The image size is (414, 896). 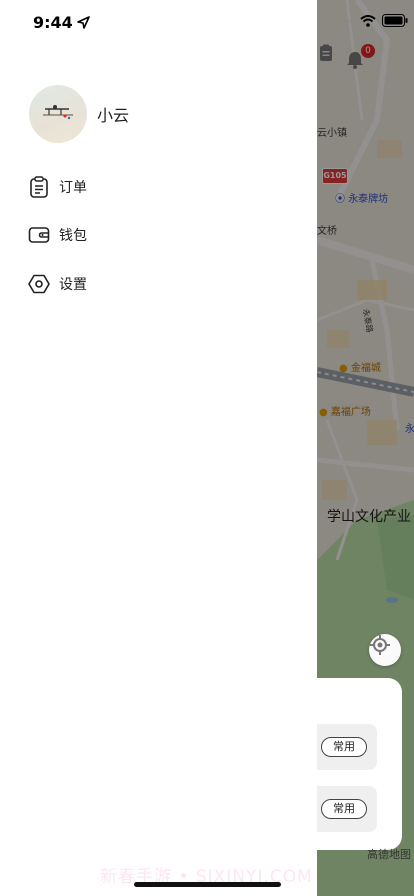 What do you see at coordinates (346, 20) in the screenshot?
I see `cellular-dots-icon` at bounding box center [346, 20].